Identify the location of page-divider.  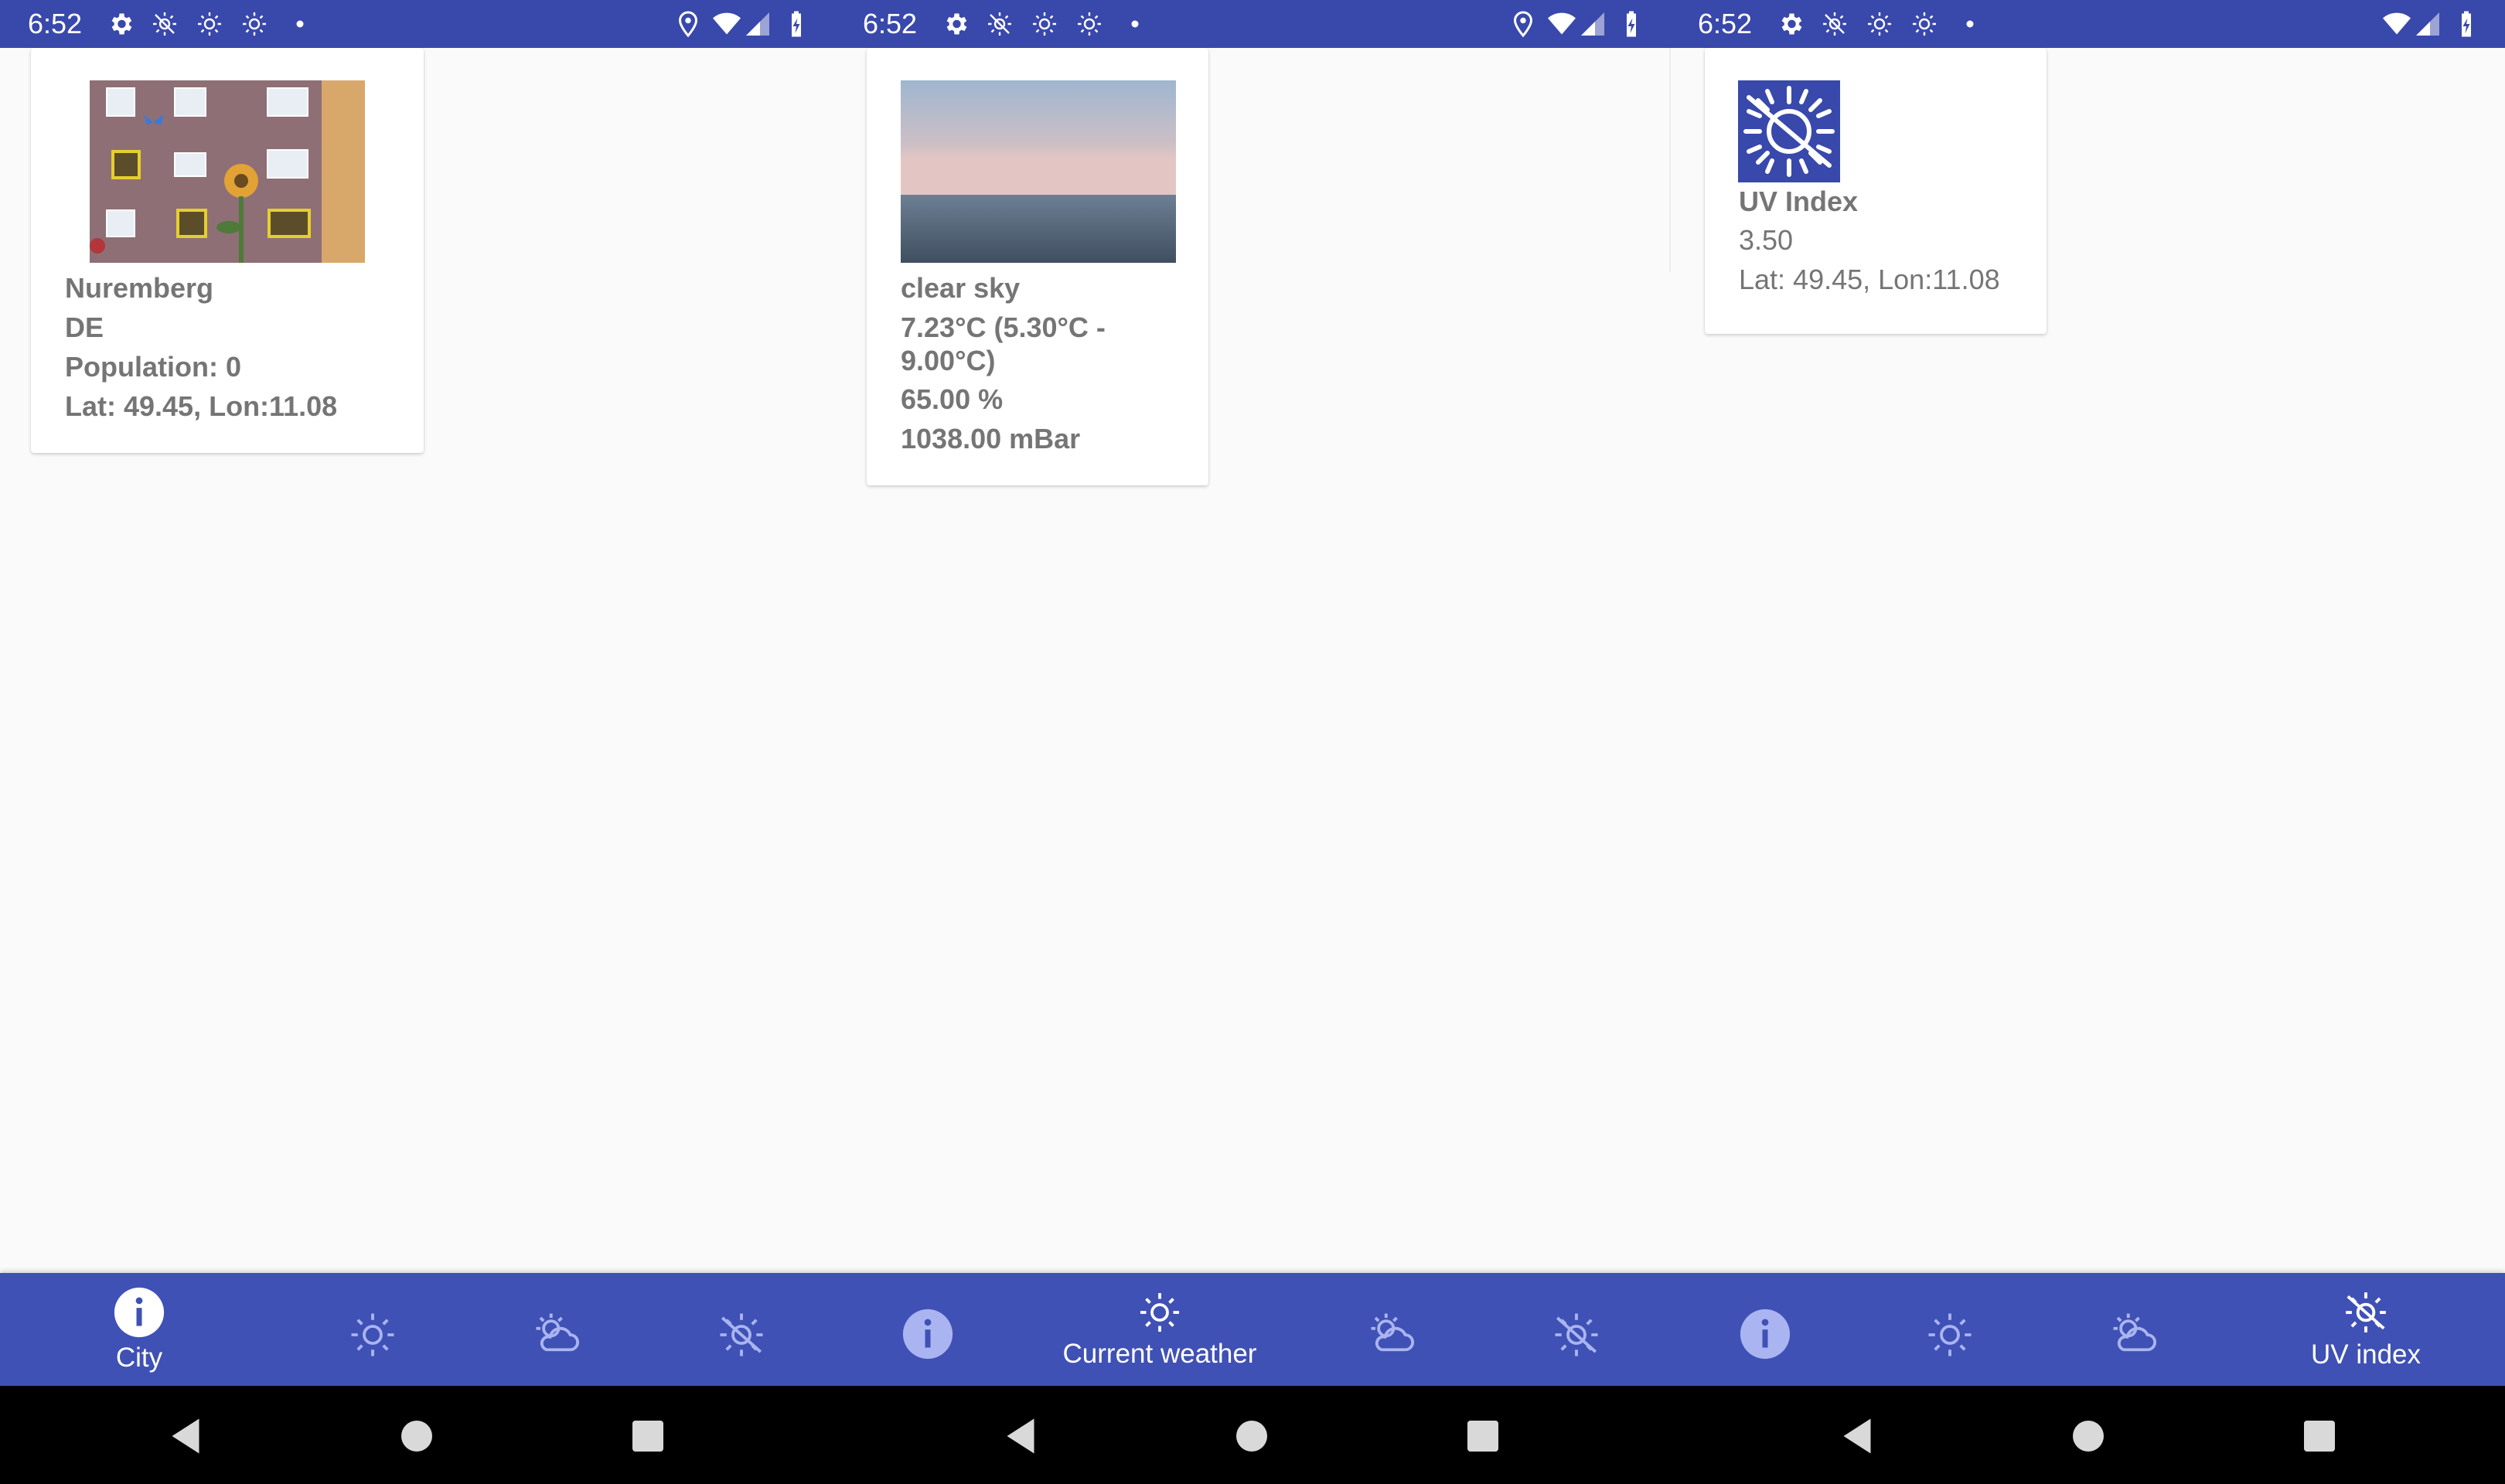
(1670, 160).